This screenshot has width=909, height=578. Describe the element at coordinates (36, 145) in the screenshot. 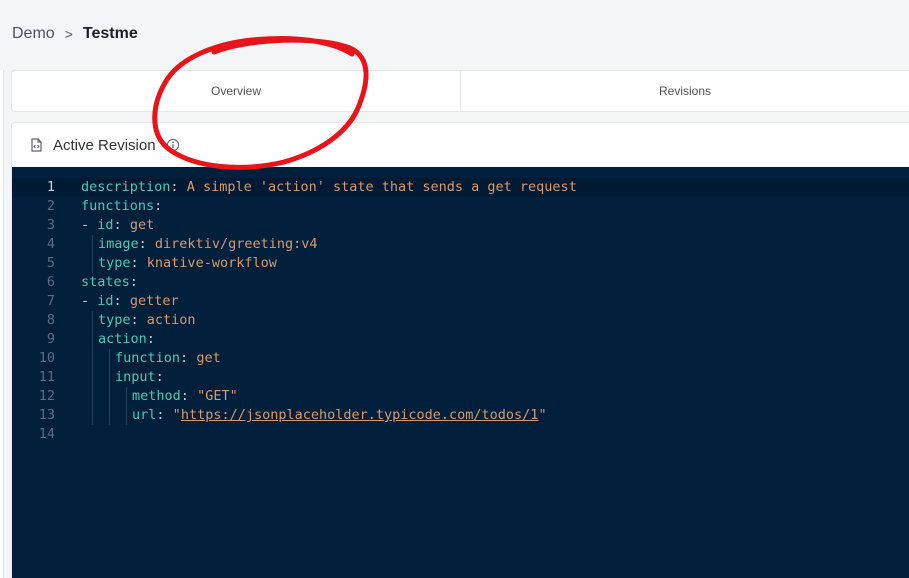

I see `file-code-icon` at that location.